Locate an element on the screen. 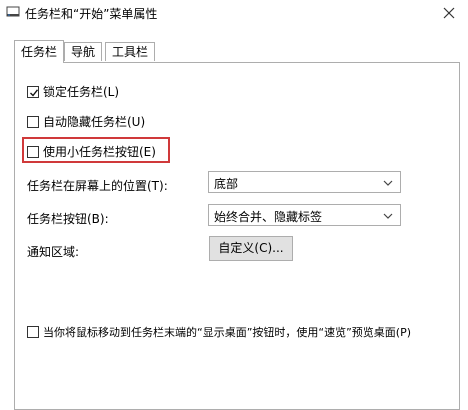  tab-toolbars: 工具栏 is located at coordinates (130, 51).